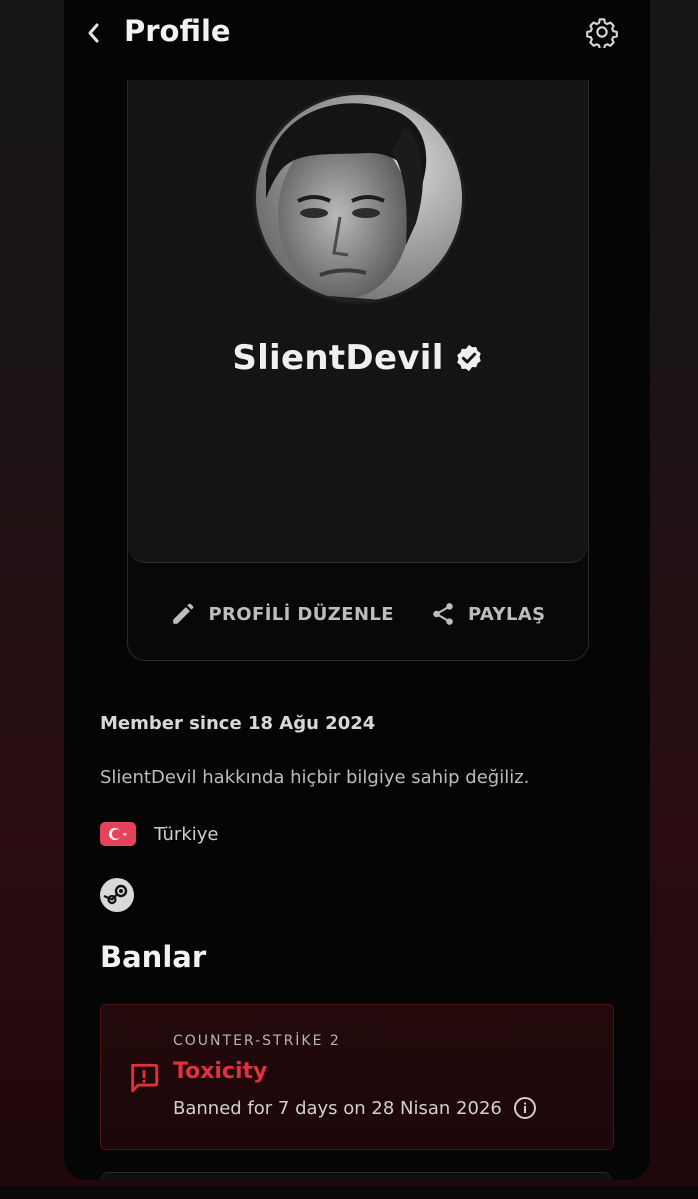 The height and width of the screenshot is (1199, 698). I want to click on verified-badge-icon, so click(468, 358).